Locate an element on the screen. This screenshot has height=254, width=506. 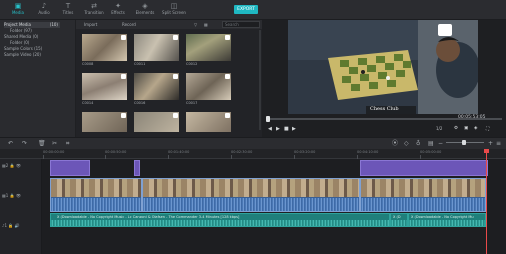
playhead is located at coordinates (486, 201).